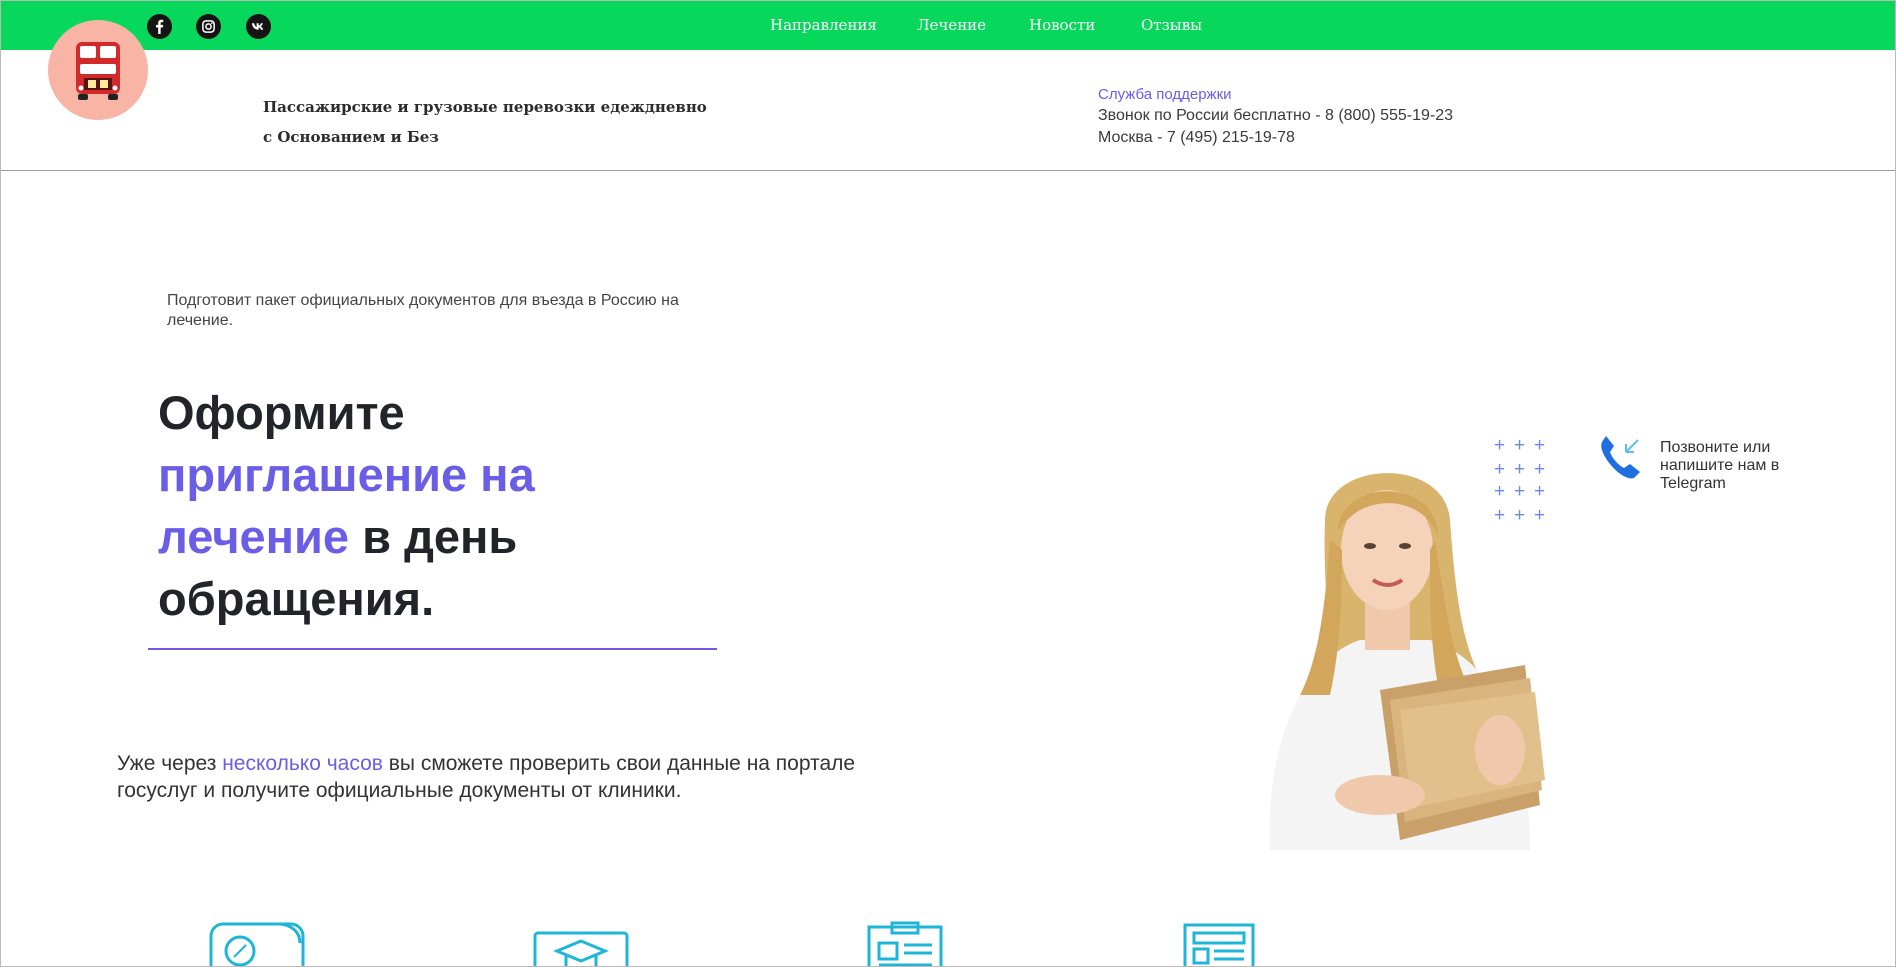 The width and height of the screenshot is (1896, 967). What do you see at coordinates (170, 763) in the screenshot?
I see `description-text: Уже через` at bounding box center [170, 763].